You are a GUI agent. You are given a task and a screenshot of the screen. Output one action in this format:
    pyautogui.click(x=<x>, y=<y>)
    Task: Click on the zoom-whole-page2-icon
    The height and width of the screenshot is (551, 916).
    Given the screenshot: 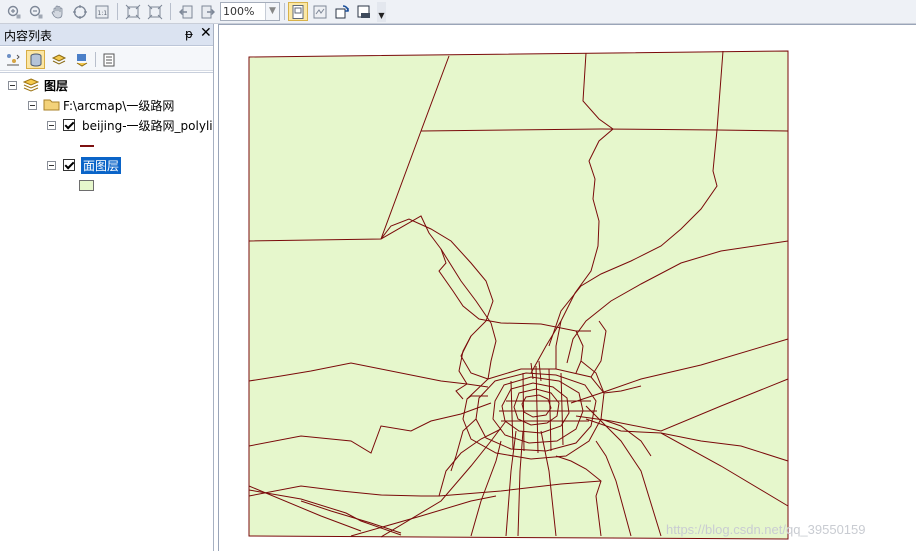 What is the action you would take?
    pyautogui.click(x=155, y=11)
    